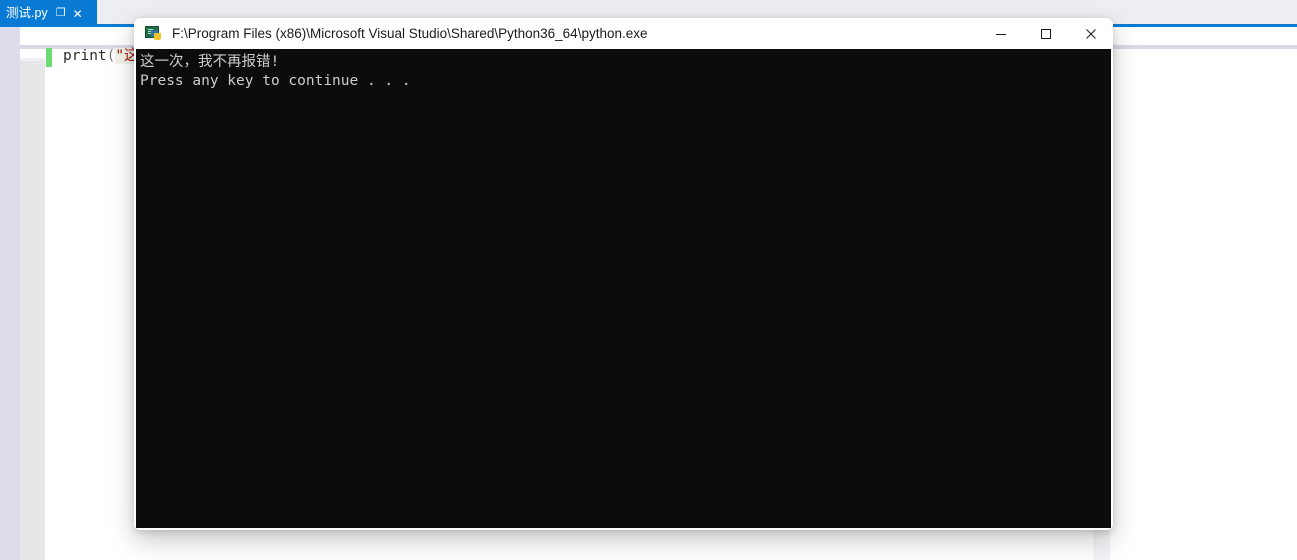 The height and width of the screenshot is (560, 1297). I want to click on close-button, so click(1090, 33).